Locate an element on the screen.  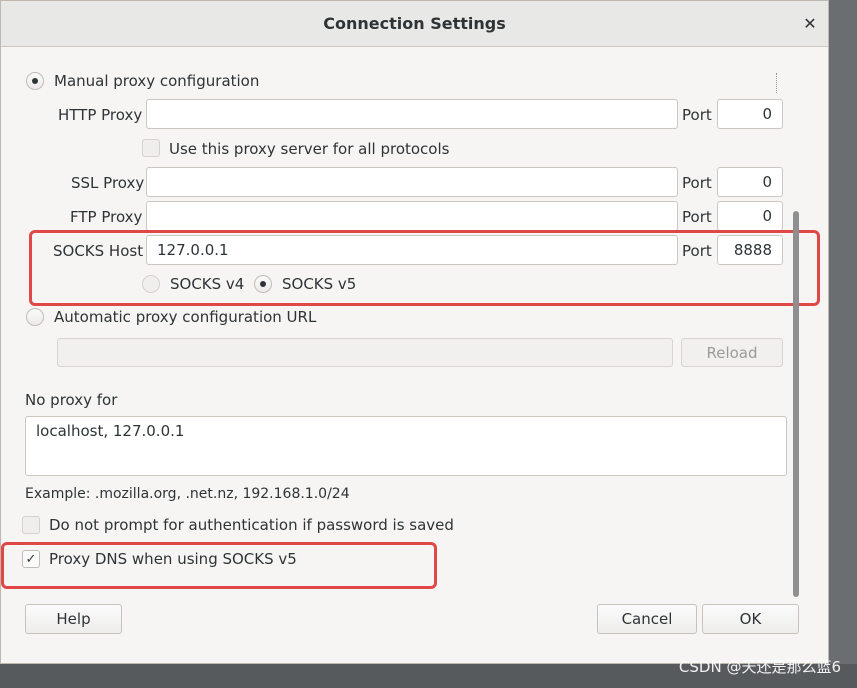
ssl-proxy-input is located at coordinates (412, 182).